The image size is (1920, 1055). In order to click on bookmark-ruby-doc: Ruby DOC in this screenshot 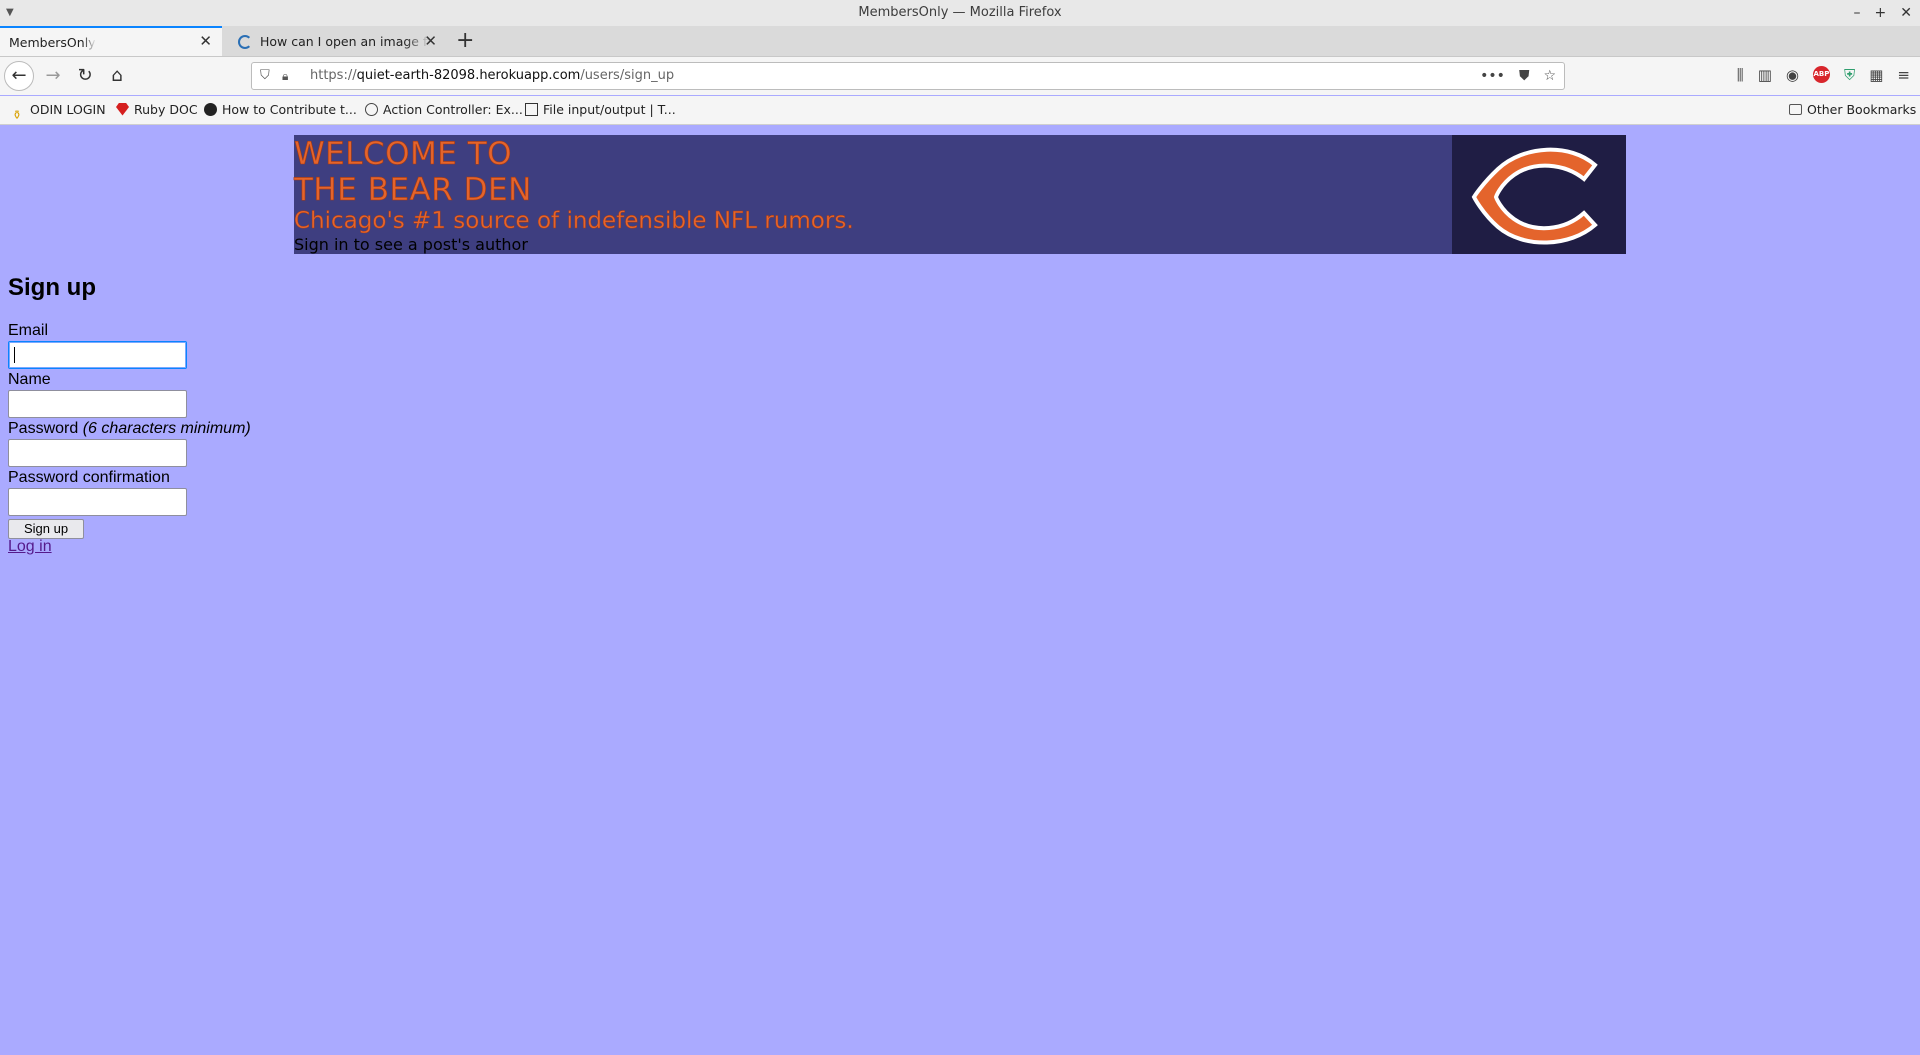, I will do `click(157, 110)`.